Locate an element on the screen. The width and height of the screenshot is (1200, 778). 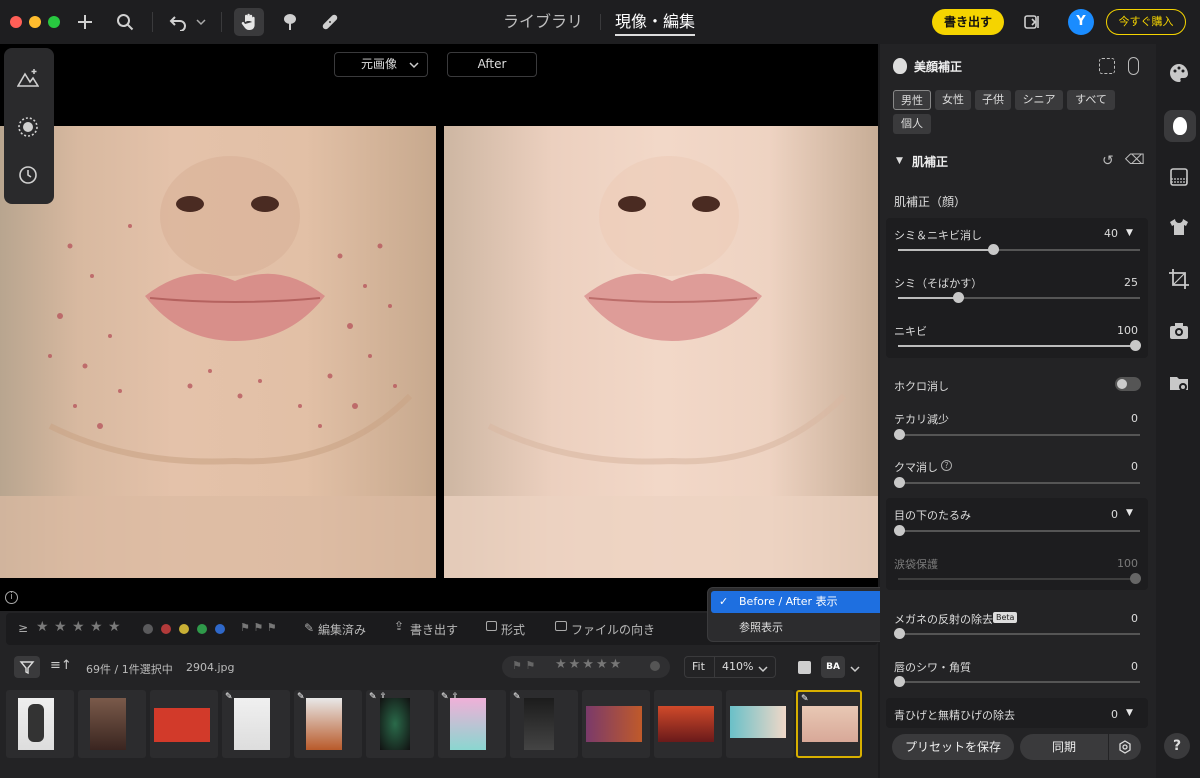
menu-item-reference: 参照表示 is located at coordinates (799, 628).